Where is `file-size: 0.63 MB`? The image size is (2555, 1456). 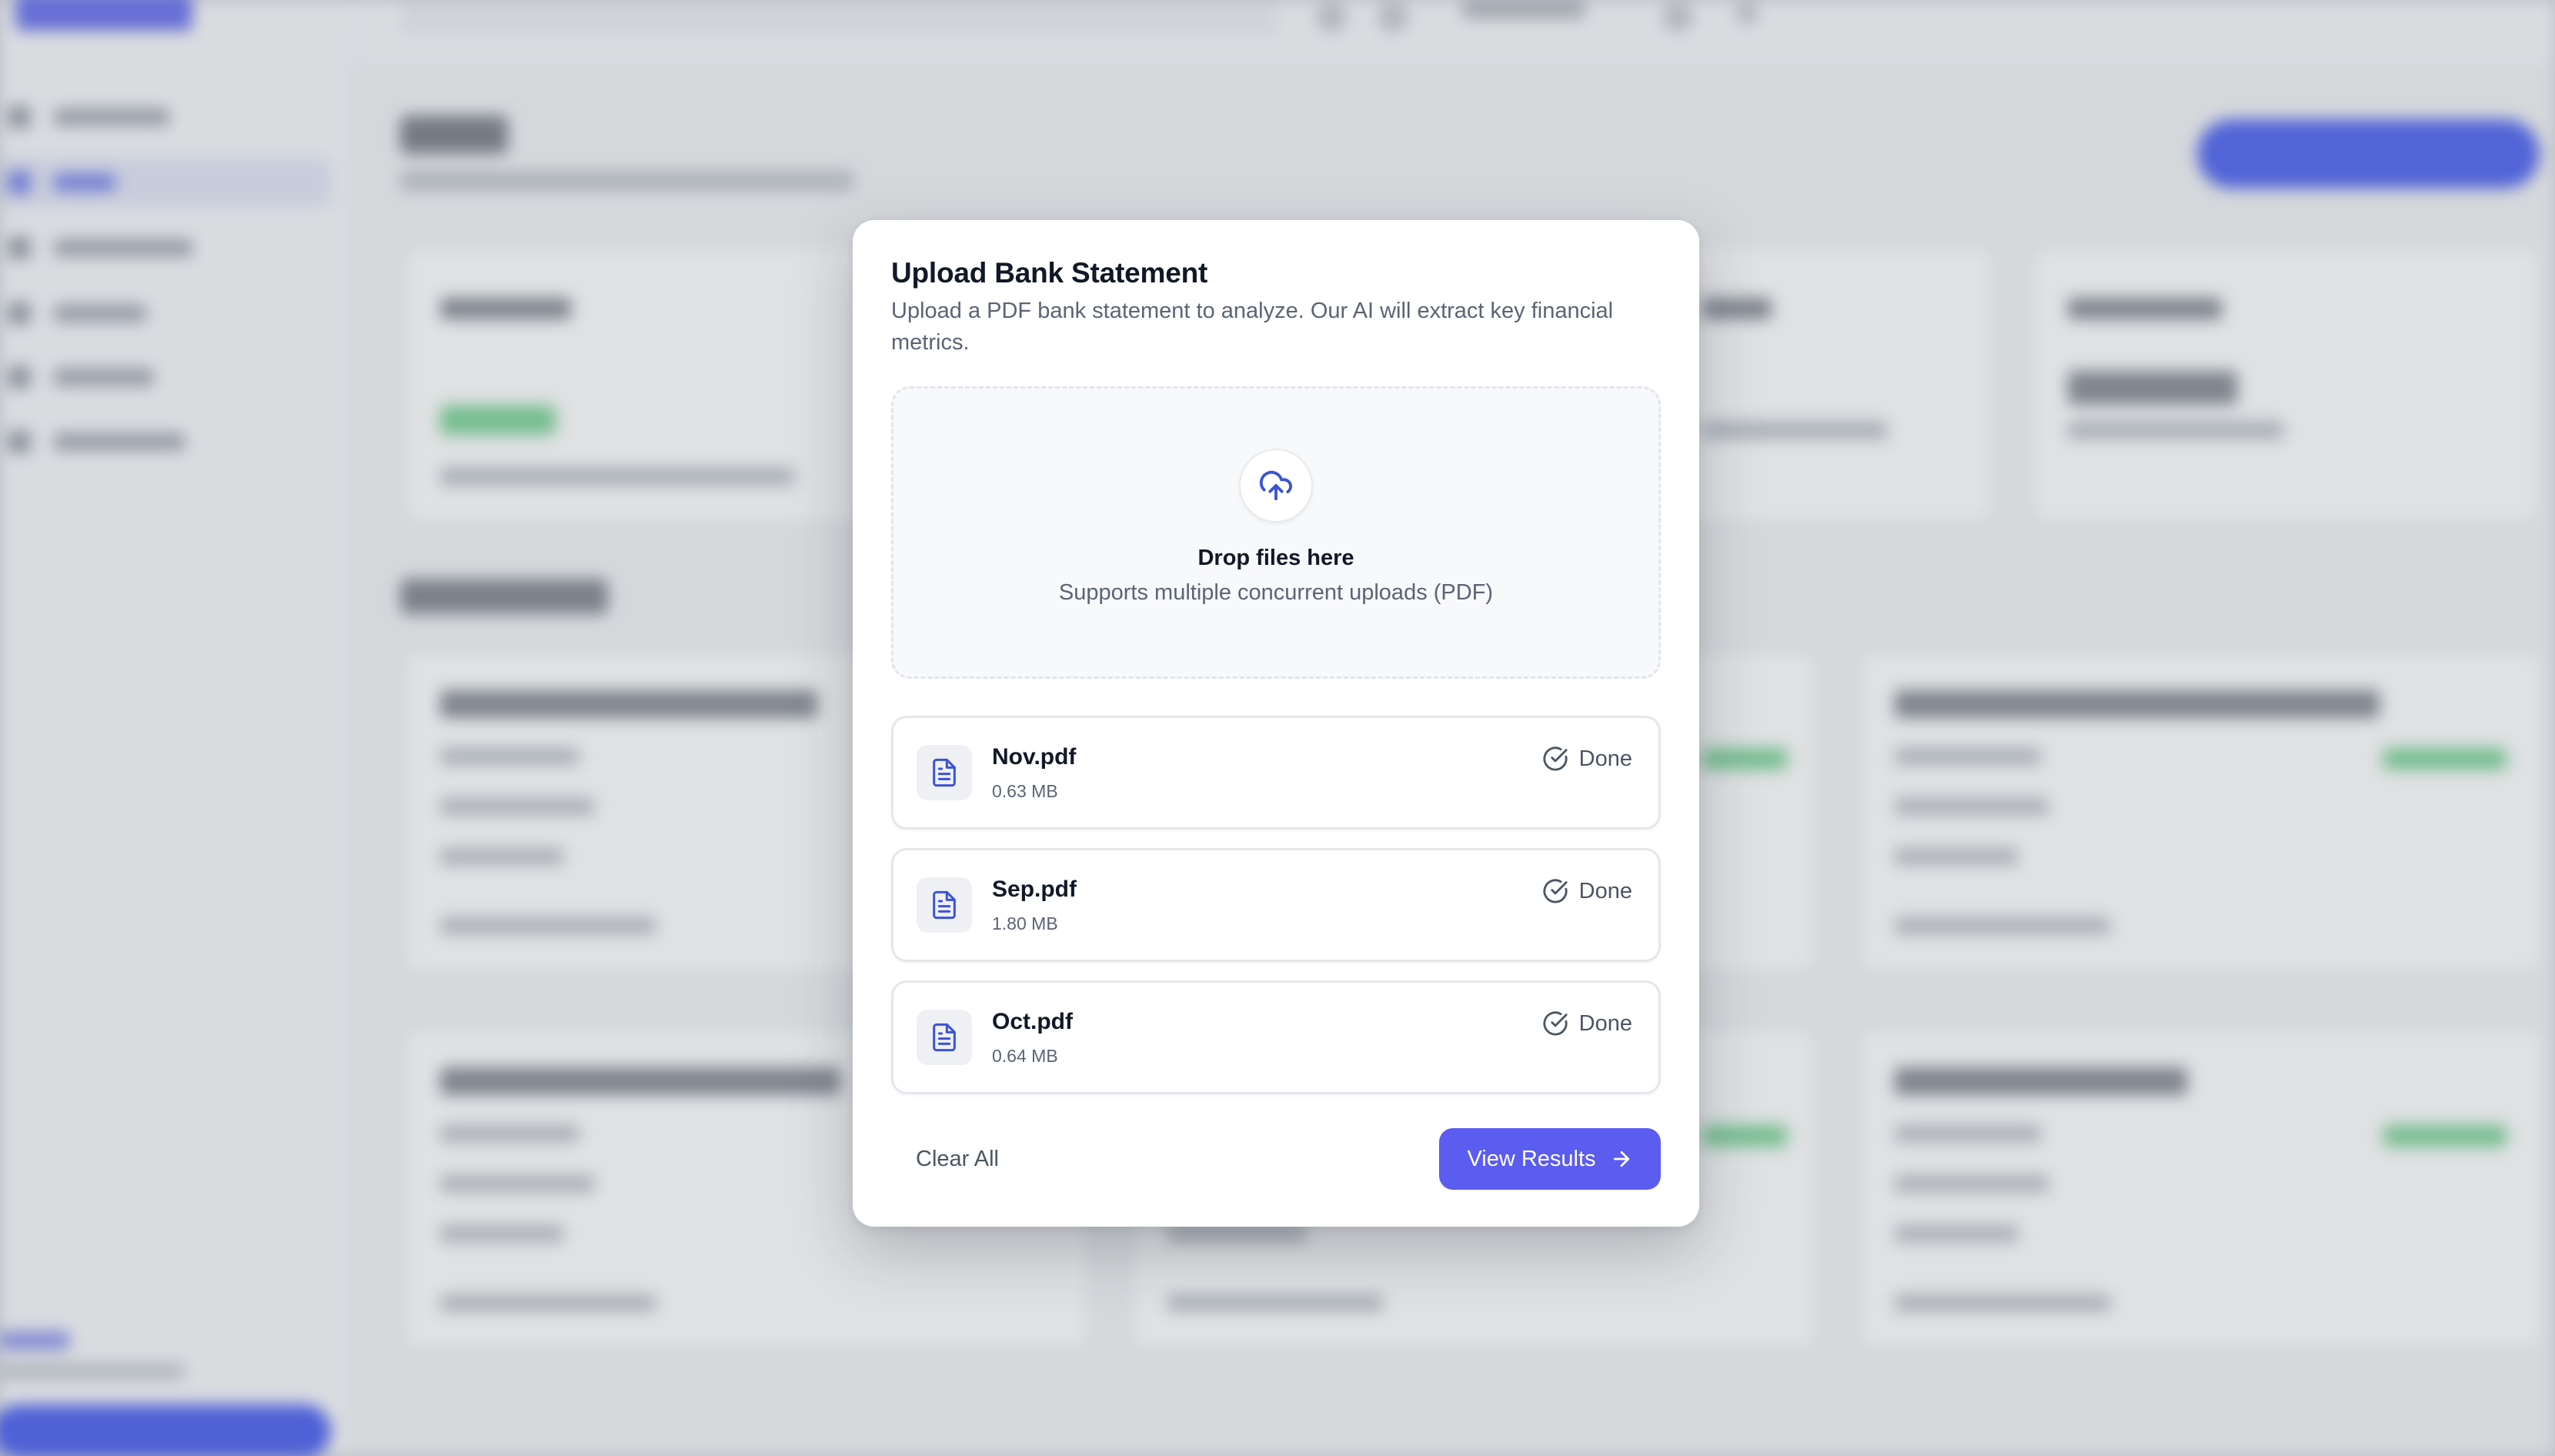
file-size: 0.63 MB is located at coordinates (1025, 791).